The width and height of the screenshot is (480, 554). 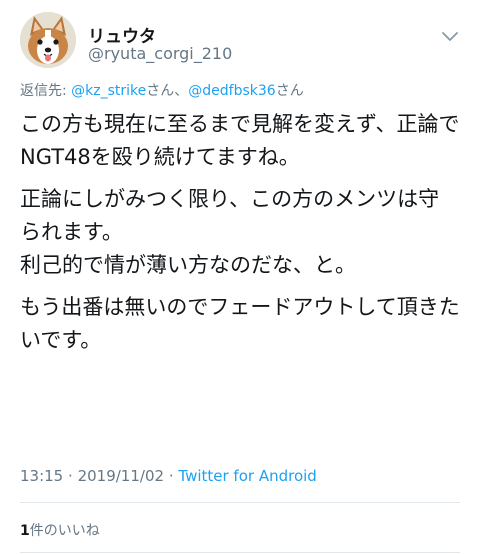 I want to click on tweet-meta: 13:15 · 2019/11/02 · Twitter for Android, so click(x=168, y=476).